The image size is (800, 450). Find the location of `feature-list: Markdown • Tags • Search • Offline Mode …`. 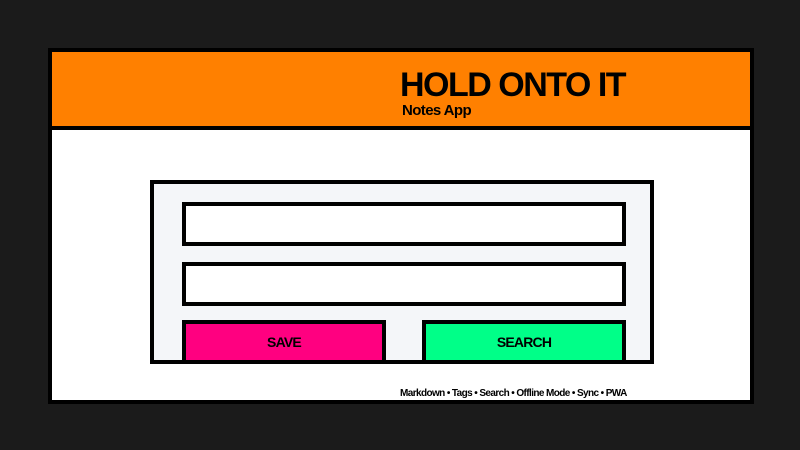

feature-list: Markdown • Tags • Search • Offline Mode … is located at coordinates (513, 393).